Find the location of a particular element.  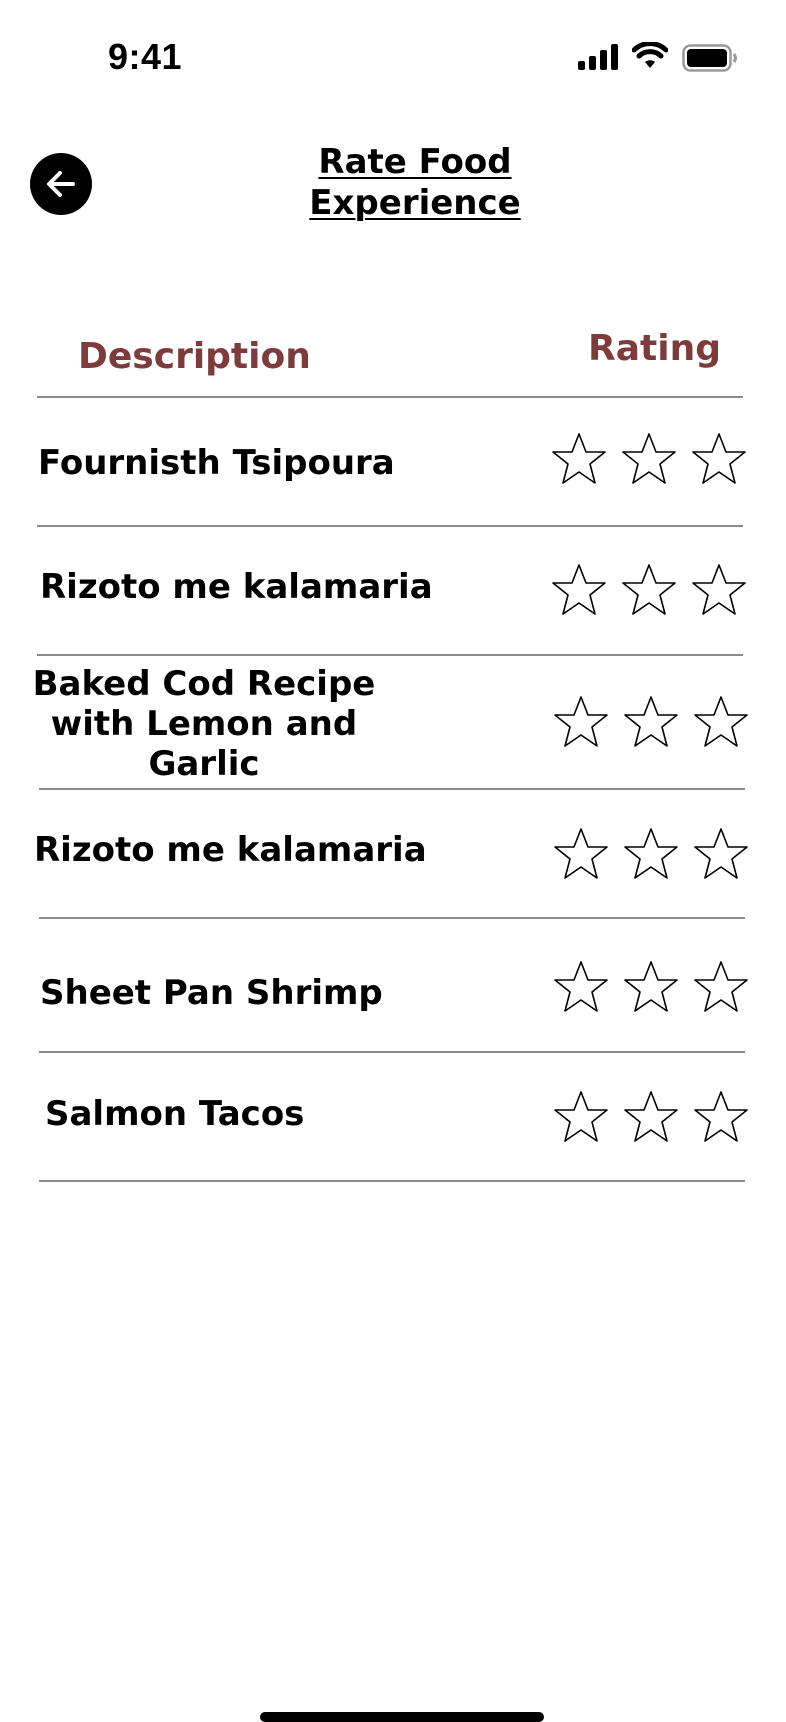

item-name: Baked Cod Recipe with Lemon and Garlic is located at coordinates (204, 724).